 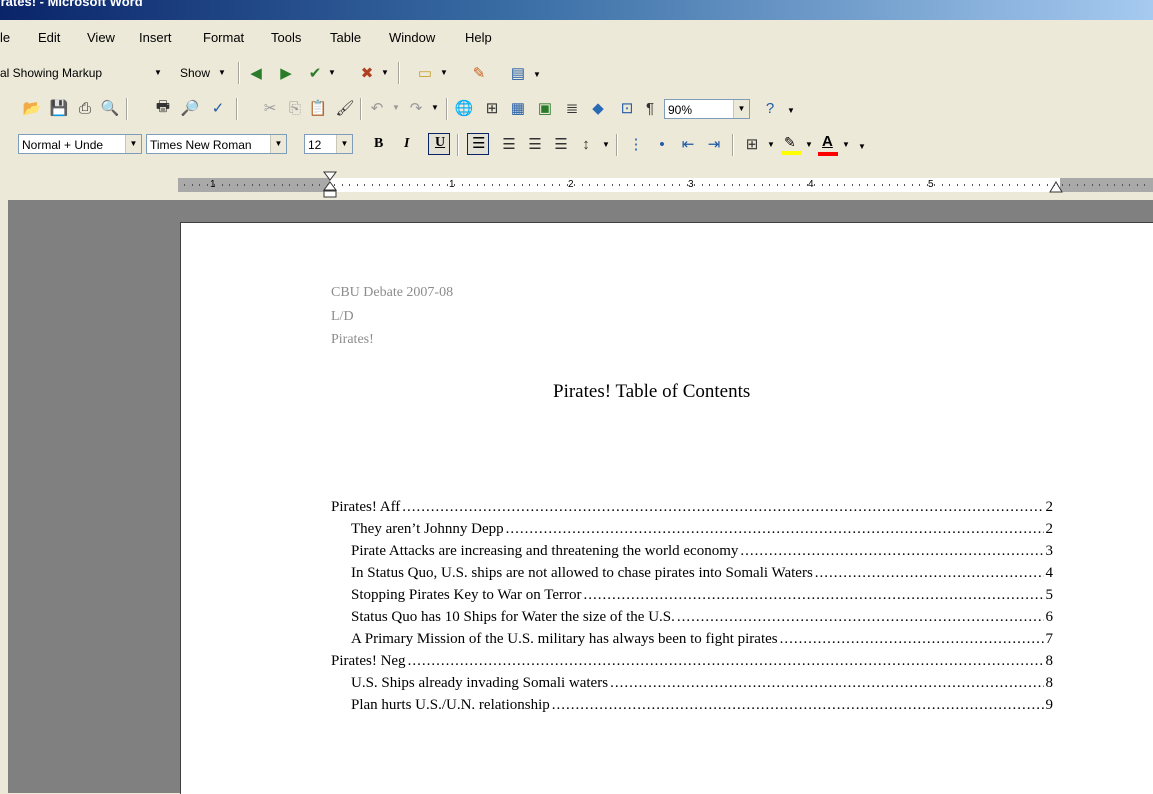 I want to click on ruler-left-margin, so click(x=254, y=185).